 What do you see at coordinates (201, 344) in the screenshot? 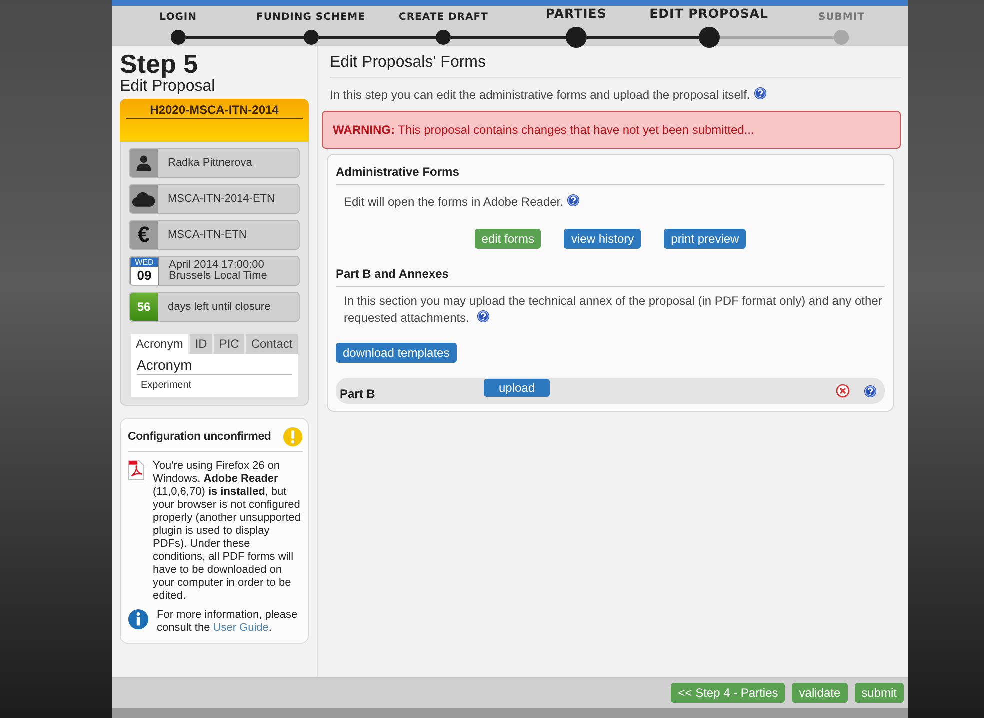
I see `tab: ID` at bounding box center [201, 344].